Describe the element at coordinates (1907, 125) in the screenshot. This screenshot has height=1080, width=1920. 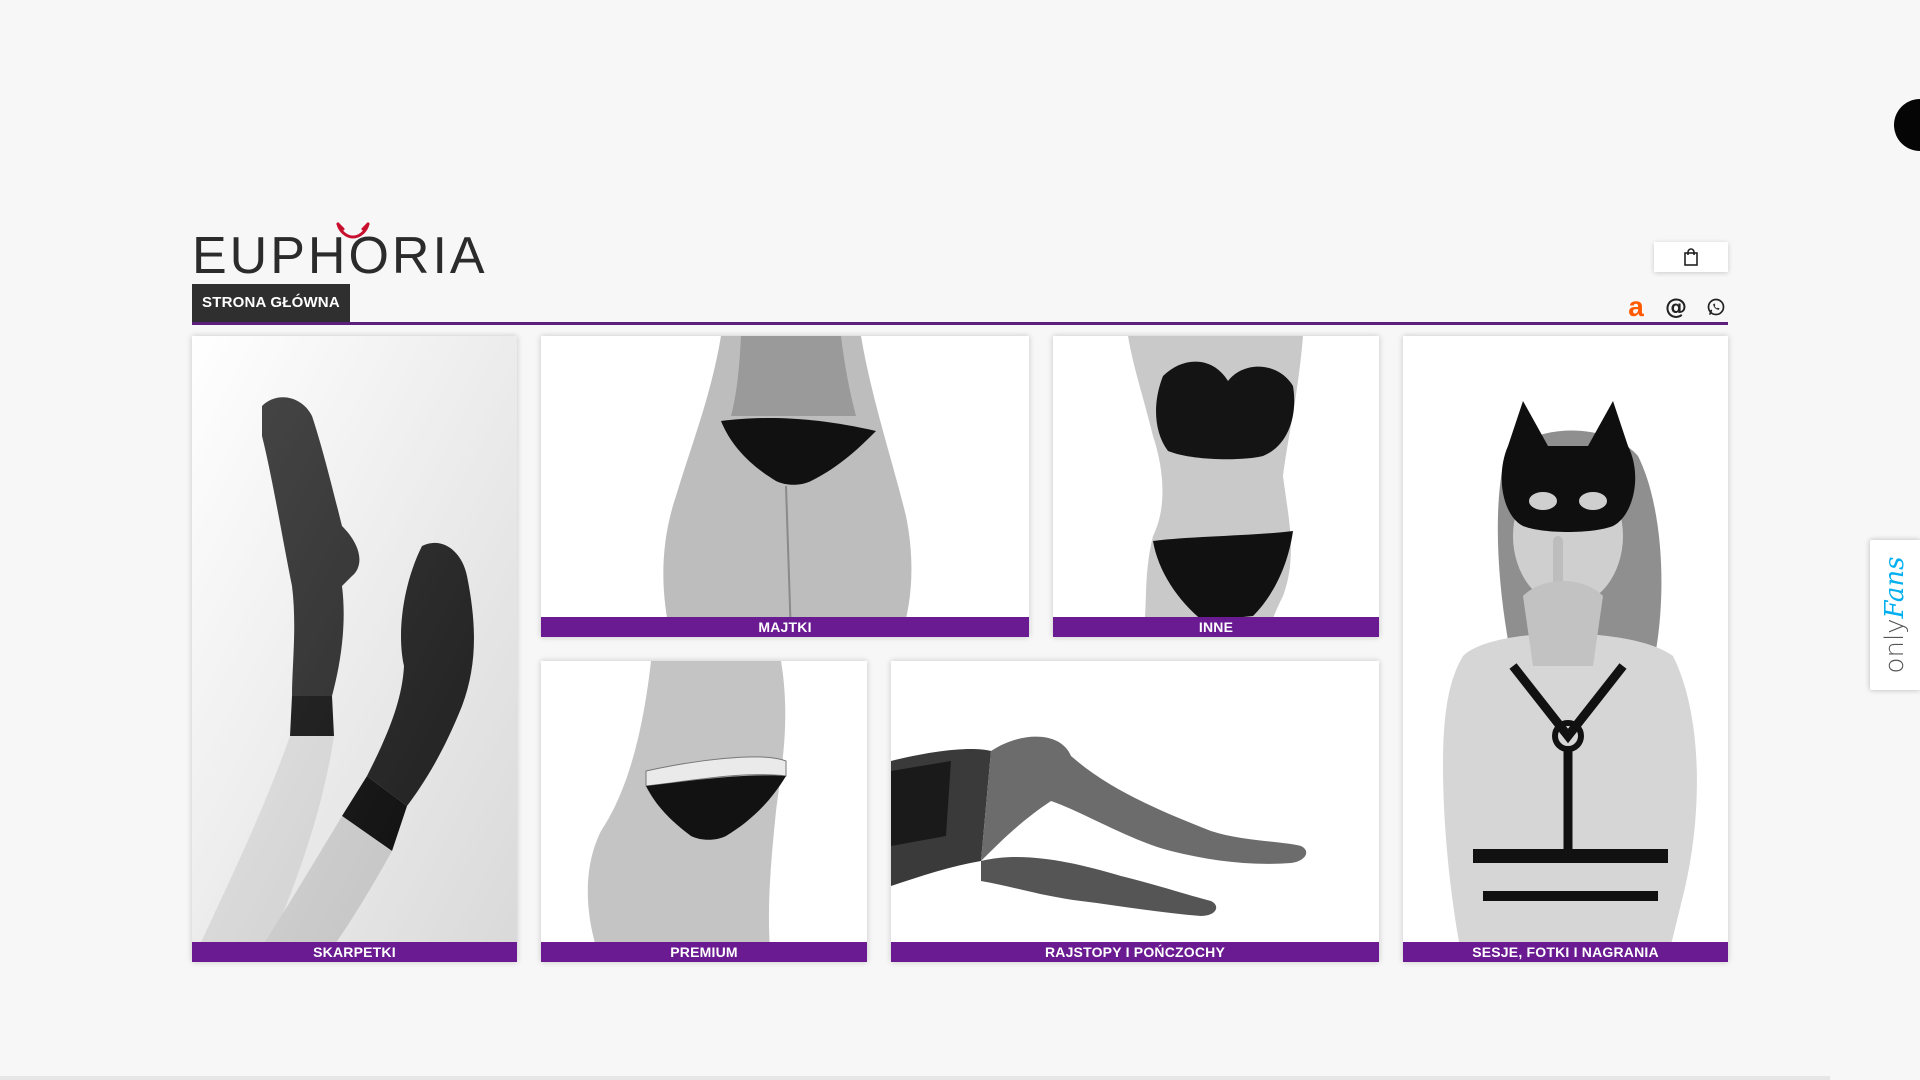
I see `floating-dot-button` at that location.